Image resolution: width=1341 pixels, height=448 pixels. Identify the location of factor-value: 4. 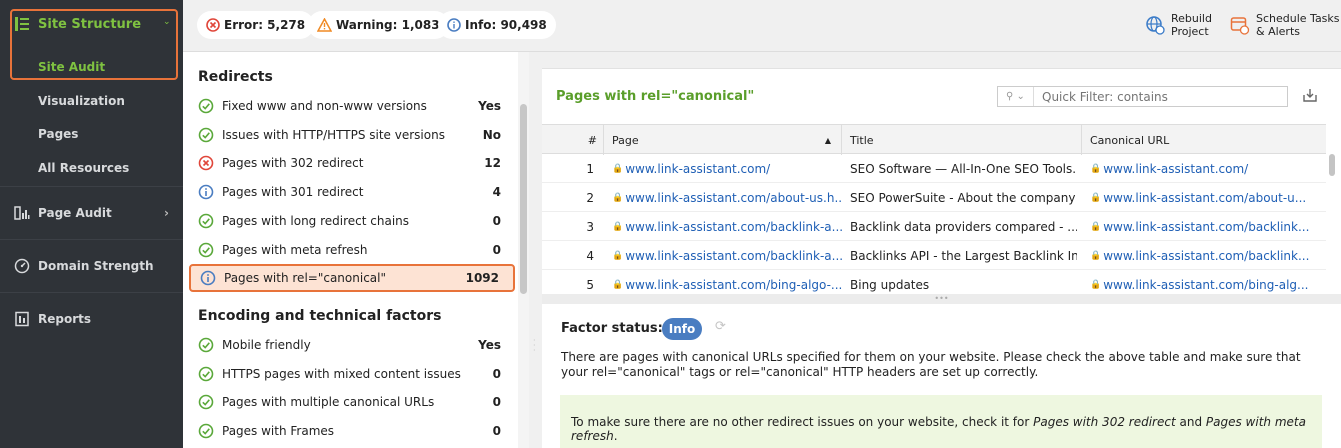
(496, 192).